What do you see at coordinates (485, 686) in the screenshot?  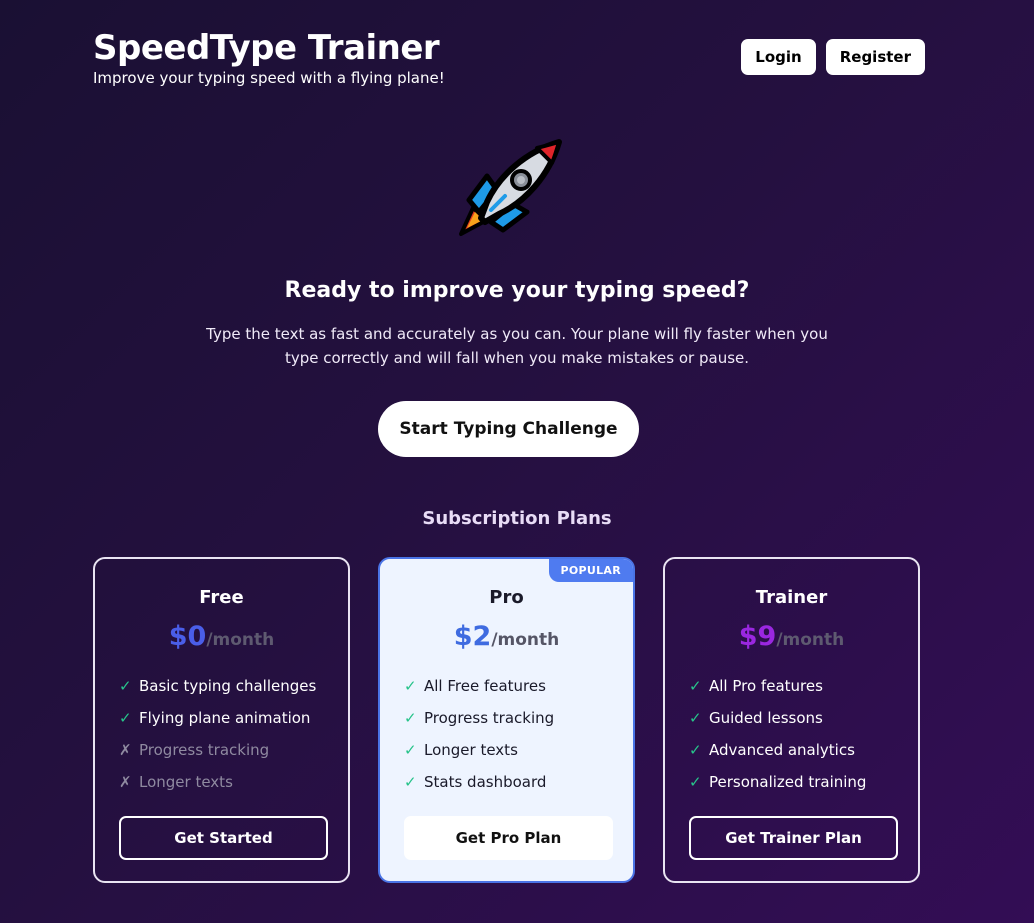 I see `feature-text: All Free features` at bounding box center [485, 686].